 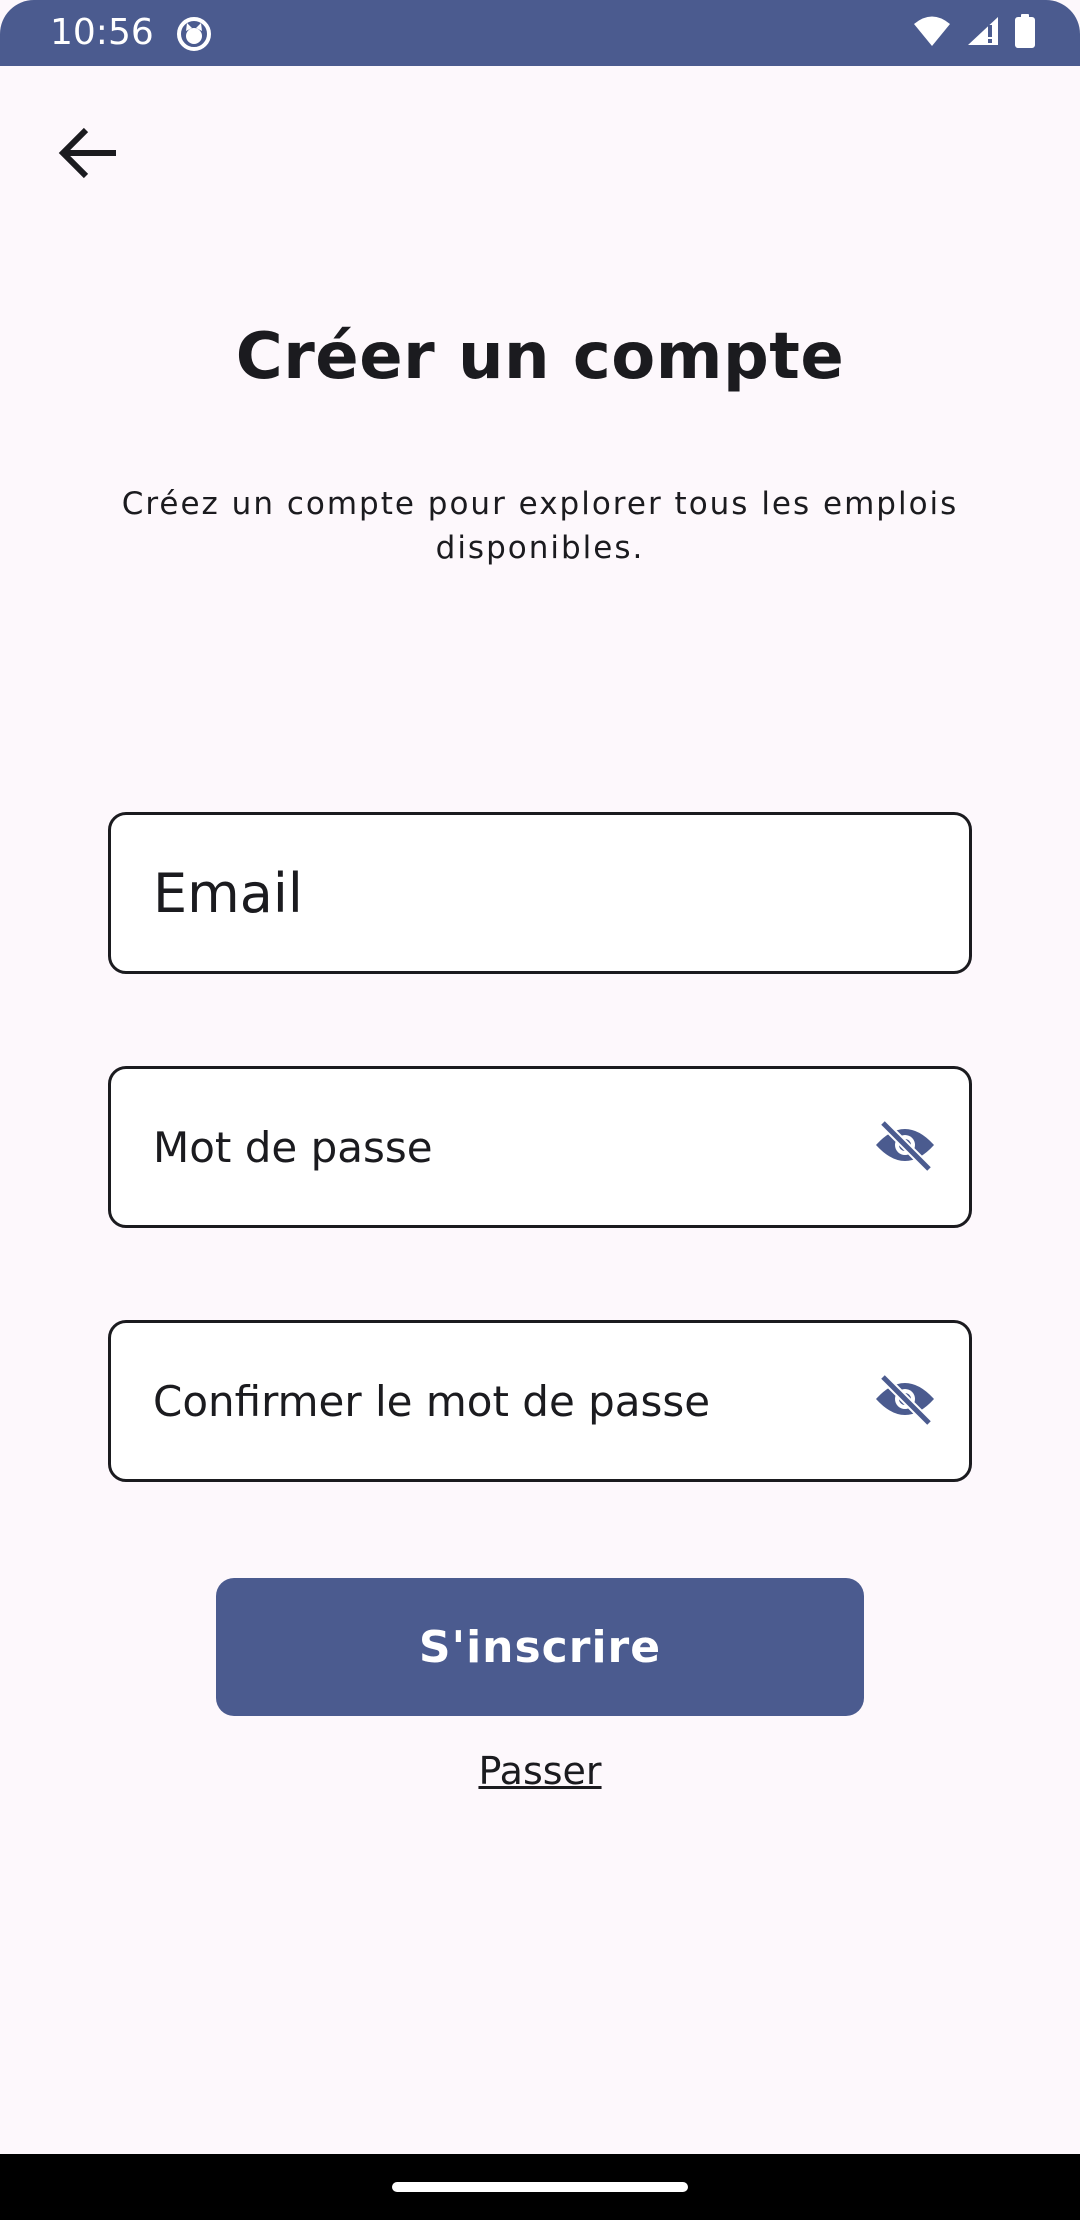 I want to click on battery-icon, so click(x=1025, y=33).